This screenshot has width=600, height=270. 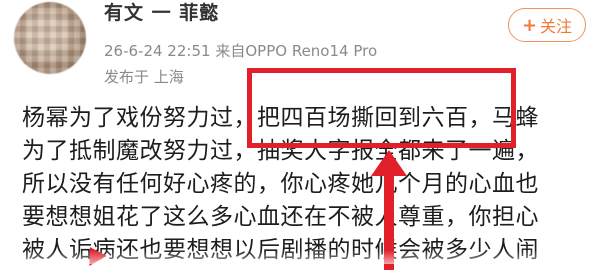 What do you see at coordinates (161, 11) in the screenshot?
I see `username: 有文 一 菲懿` at bounding box center [161, 11].